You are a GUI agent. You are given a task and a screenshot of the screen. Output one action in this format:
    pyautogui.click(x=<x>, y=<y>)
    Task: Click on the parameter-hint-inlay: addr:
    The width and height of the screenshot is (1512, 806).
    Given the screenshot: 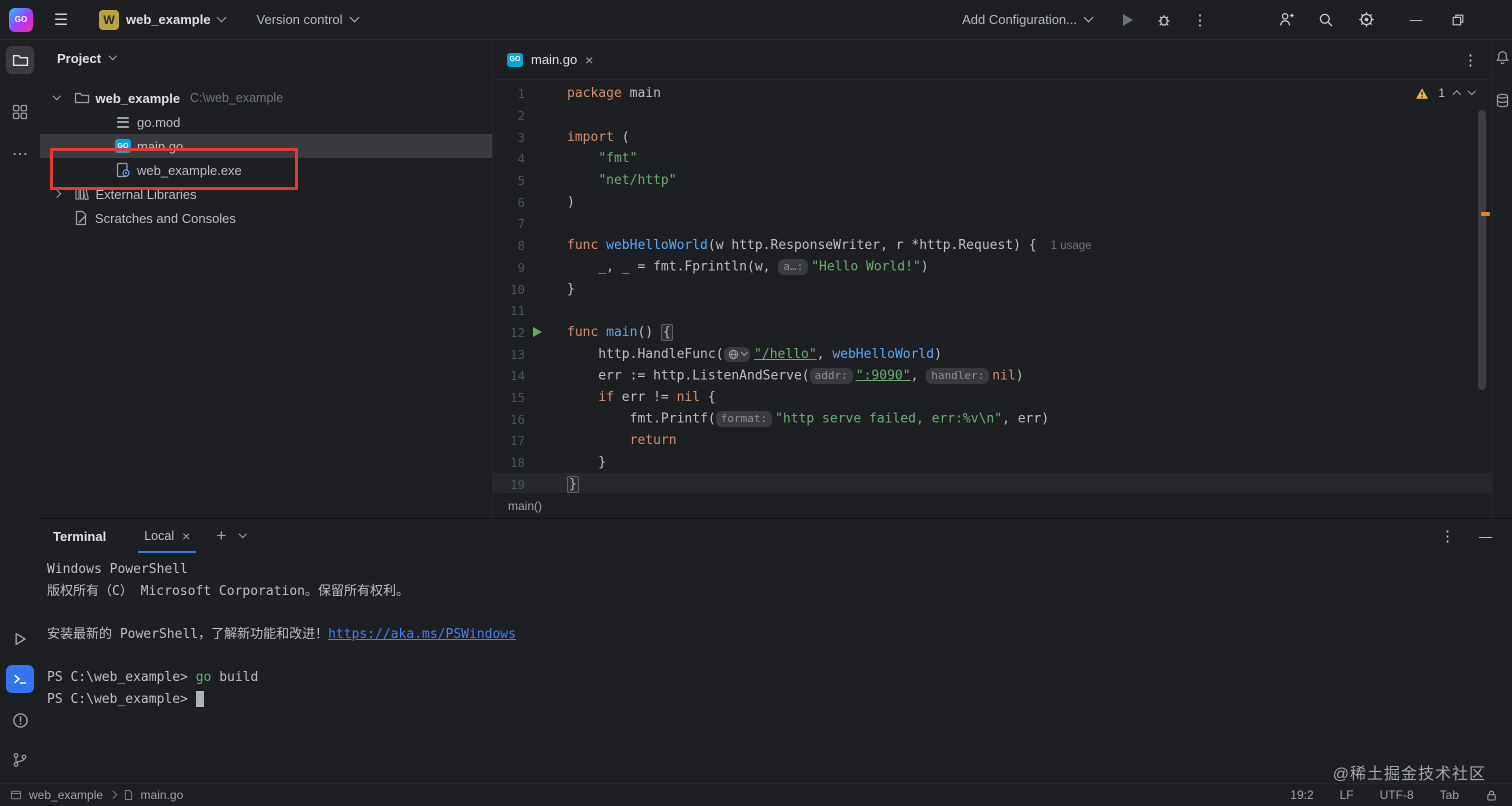 What is the action you would take?
    pyautogui.click(x=831, y=375)
    